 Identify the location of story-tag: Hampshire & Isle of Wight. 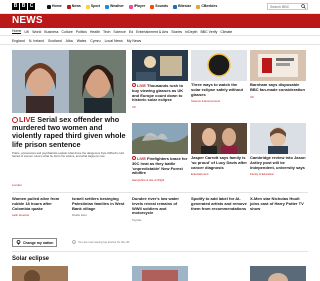
(160, 180).